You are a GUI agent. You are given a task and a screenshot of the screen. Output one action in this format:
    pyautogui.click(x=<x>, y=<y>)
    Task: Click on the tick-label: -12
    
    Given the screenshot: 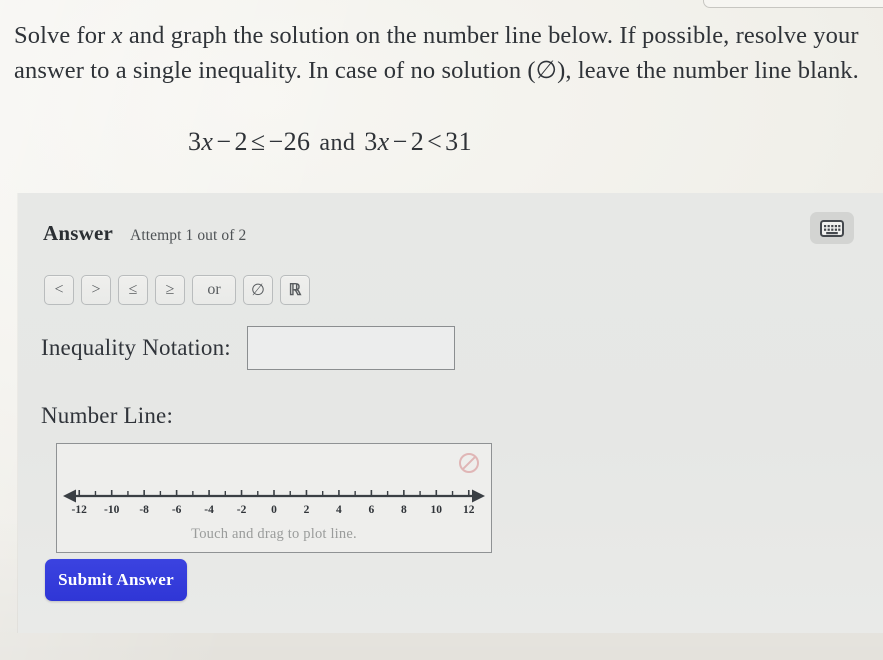 What is the action you would take?
    pyautogui.click(x=80, y=510)
    